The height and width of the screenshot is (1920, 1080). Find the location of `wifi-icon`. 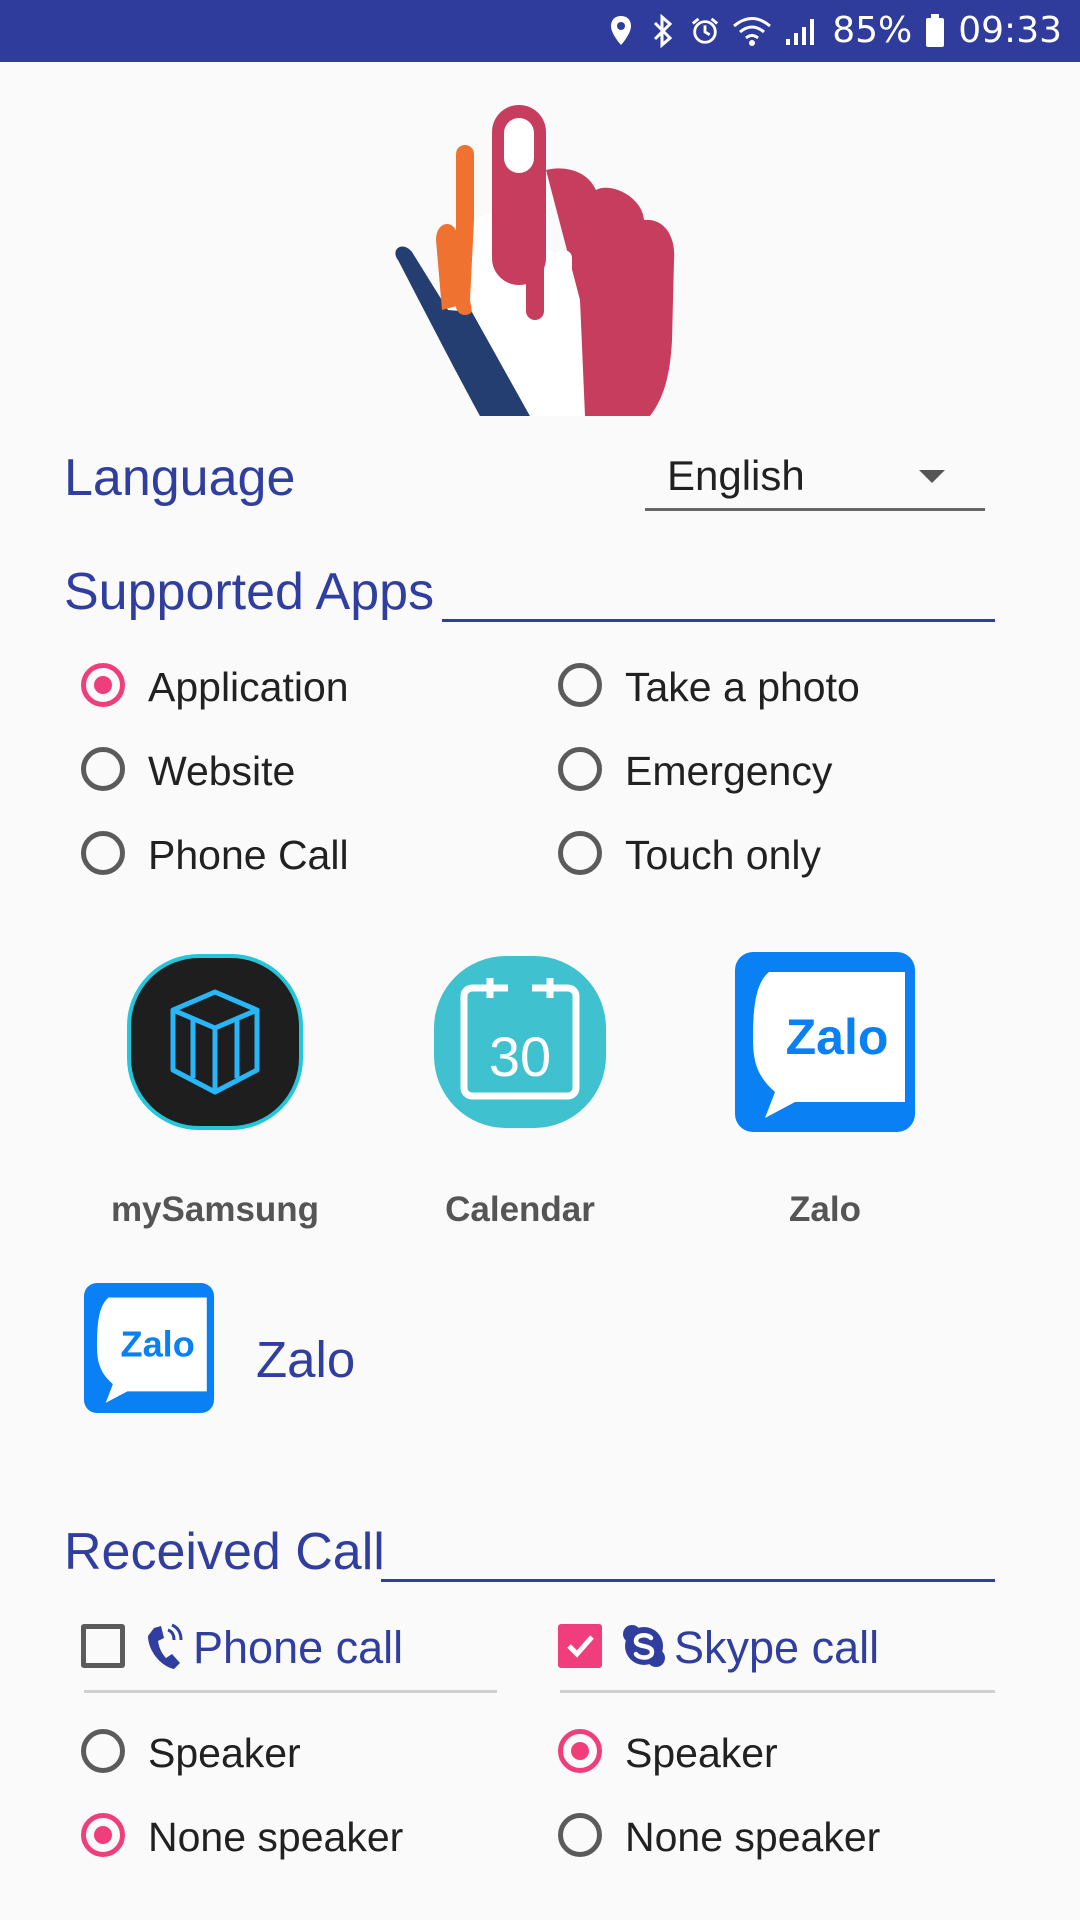

wifi-icon is located at coordinates (752, 31).